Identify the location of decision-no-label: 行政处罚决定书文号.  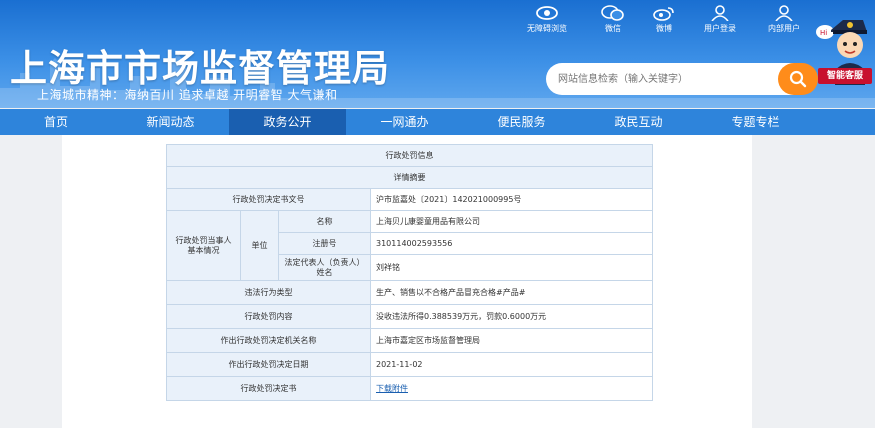
(268, 199).